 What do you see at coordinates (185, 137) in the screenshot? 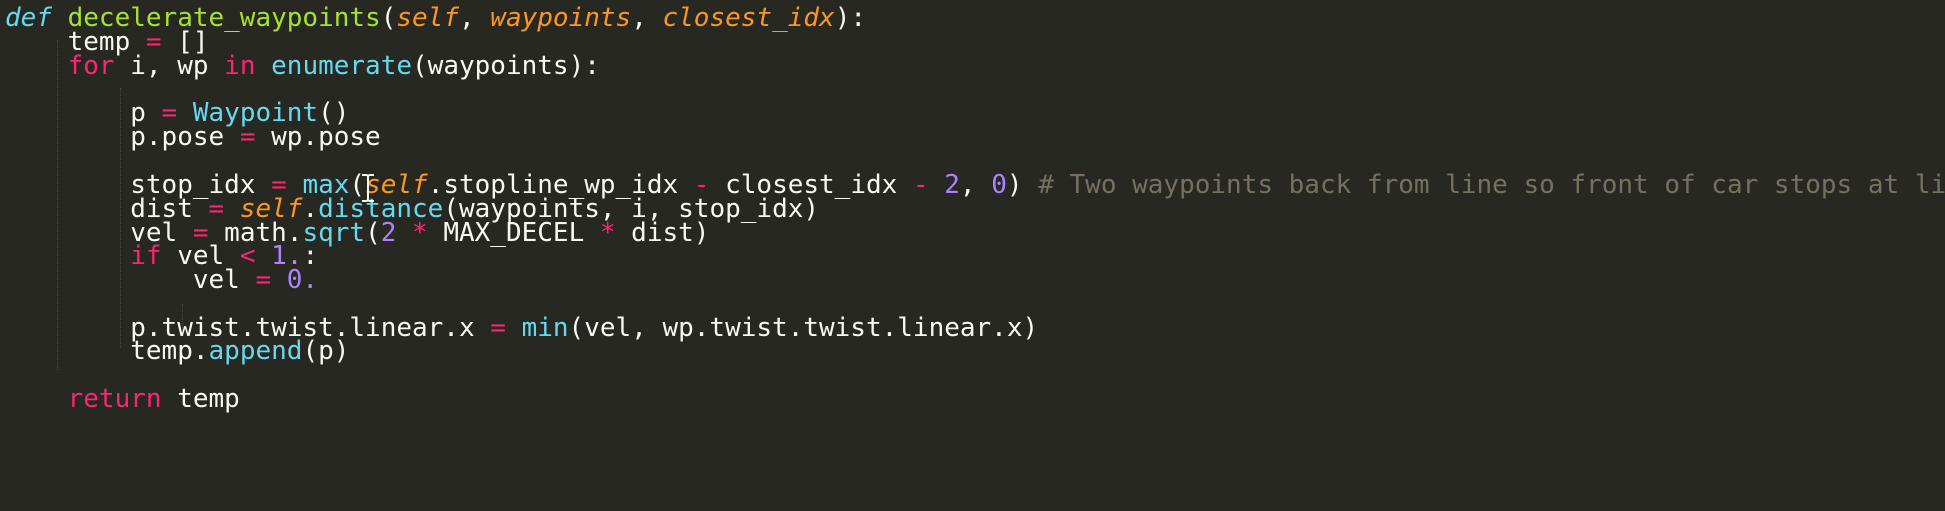
I see `code-text: p.pose` at bounding box center [185, 137].